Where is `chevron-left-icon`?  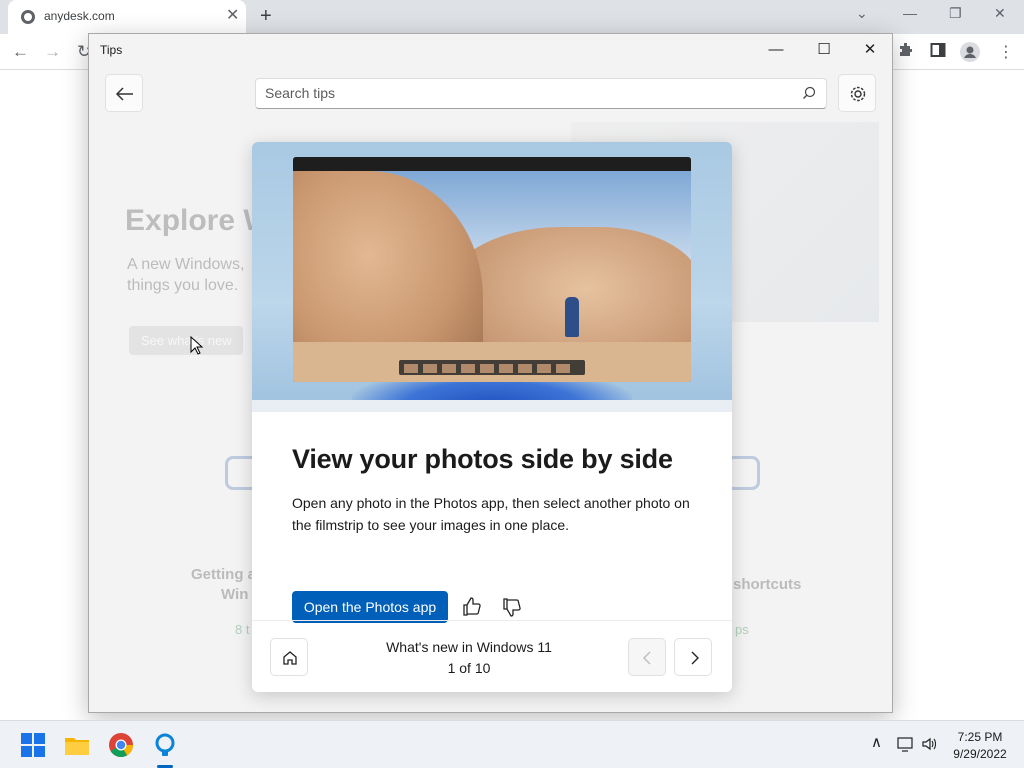 chevron-left-icon is located at coordinates (647, 658).